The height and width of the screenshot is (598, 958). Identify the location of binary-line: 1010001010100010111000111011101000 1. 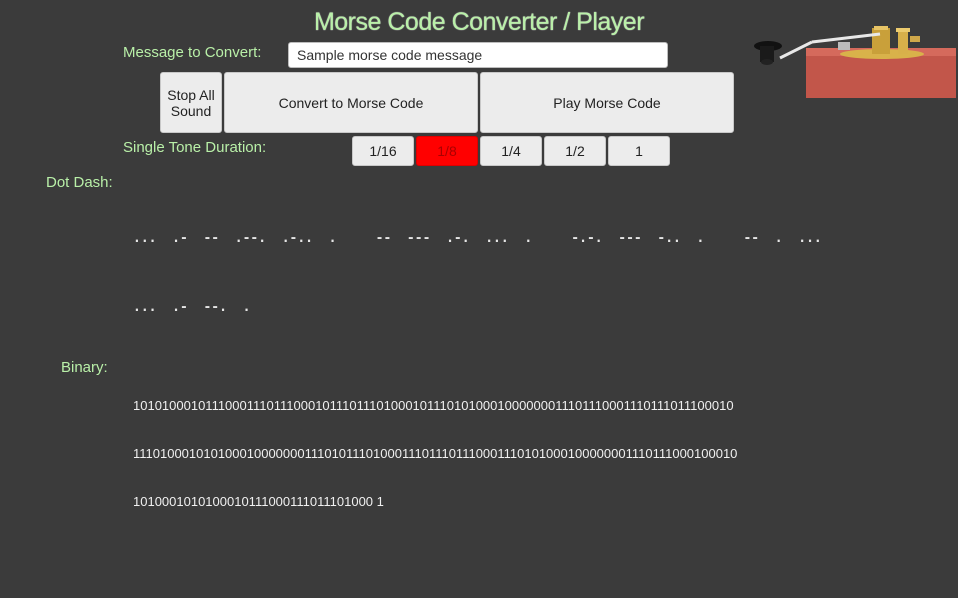
(258, 501).